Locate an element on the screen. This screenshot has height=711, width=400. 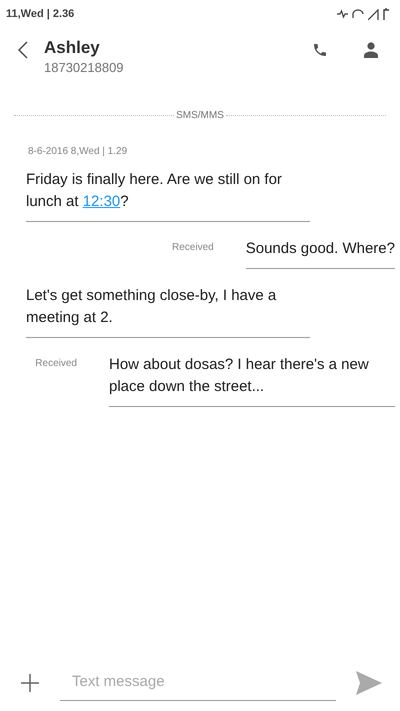
message-text: Let's get something close-by, I have a meeting at 2. is located at coordinates (152, 307).